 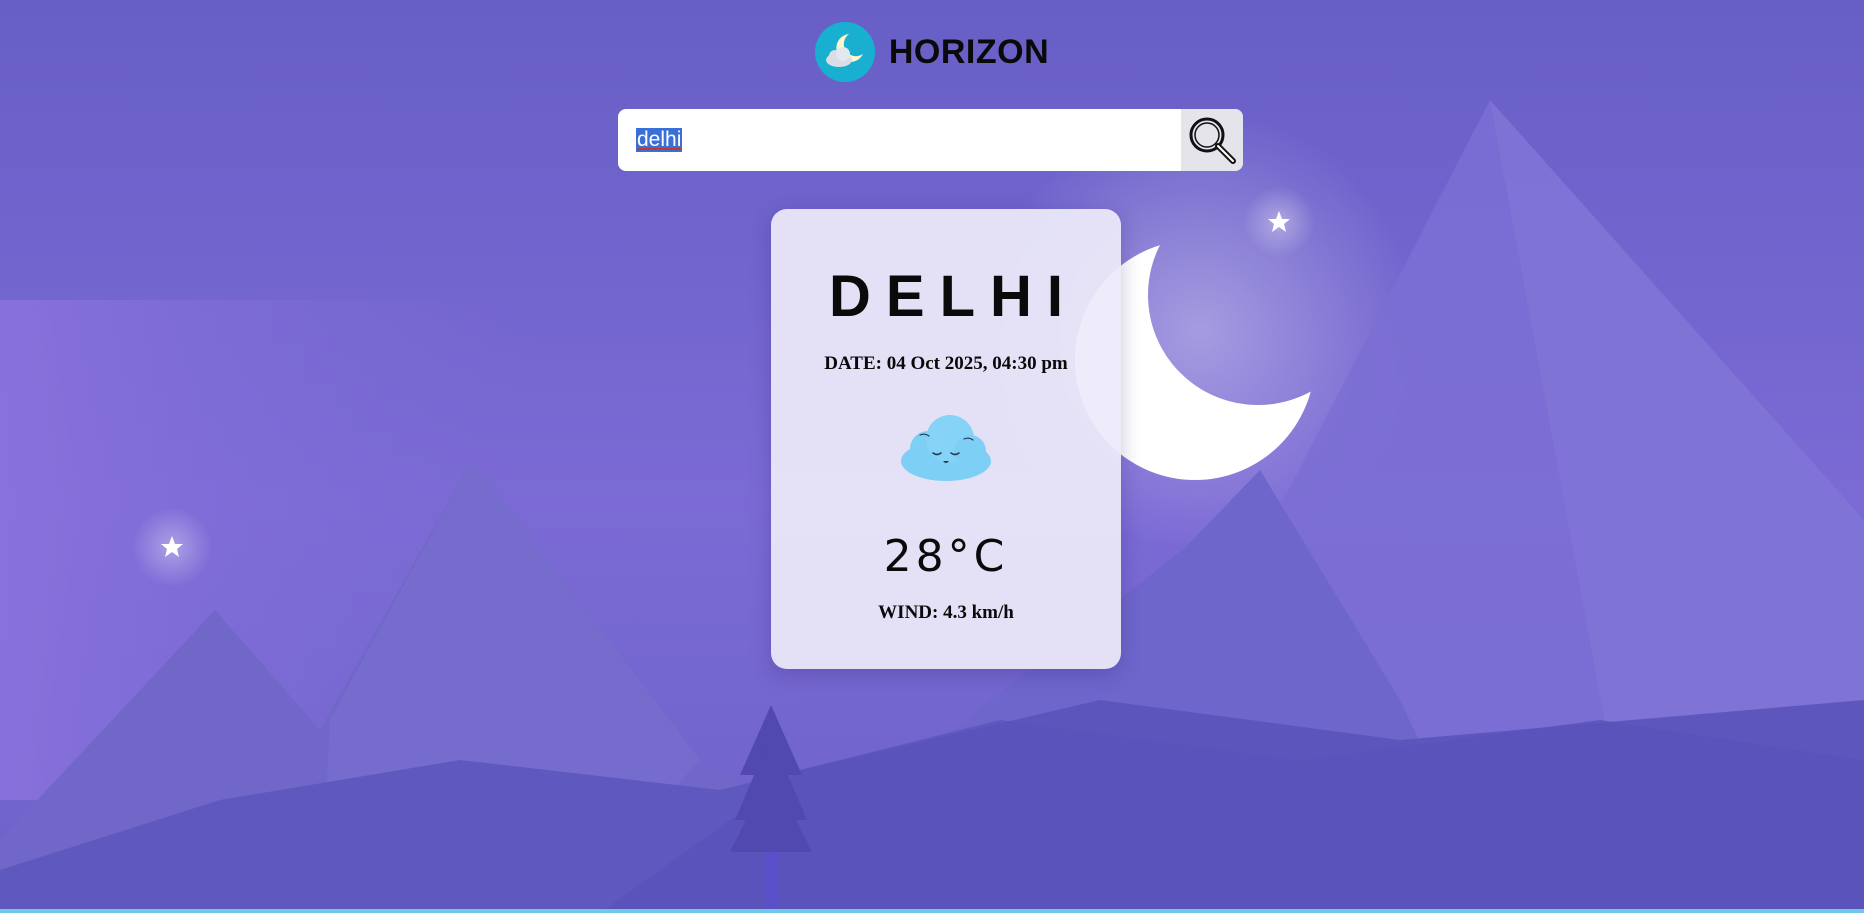 I want to click on search-bar: delhi, so click(x=930, y=140).